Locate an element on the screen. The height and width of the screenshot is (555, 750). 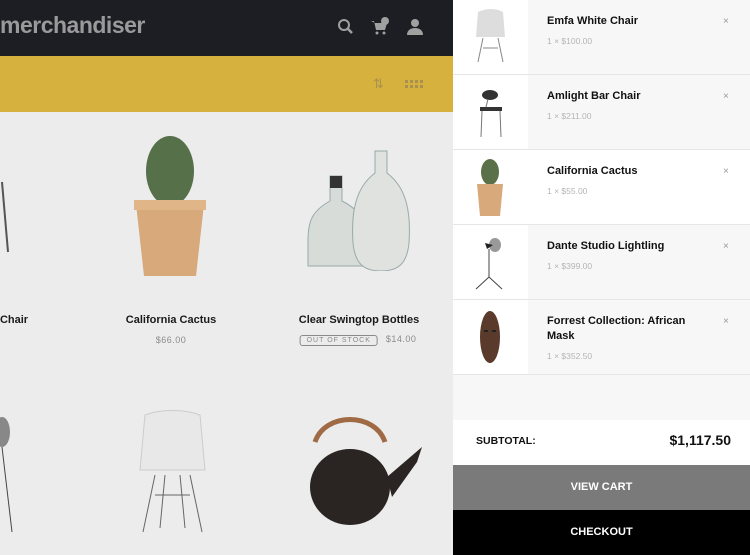
cart-item: California Cactus 1 × $55.00 × is located at coordinates (601, 187).